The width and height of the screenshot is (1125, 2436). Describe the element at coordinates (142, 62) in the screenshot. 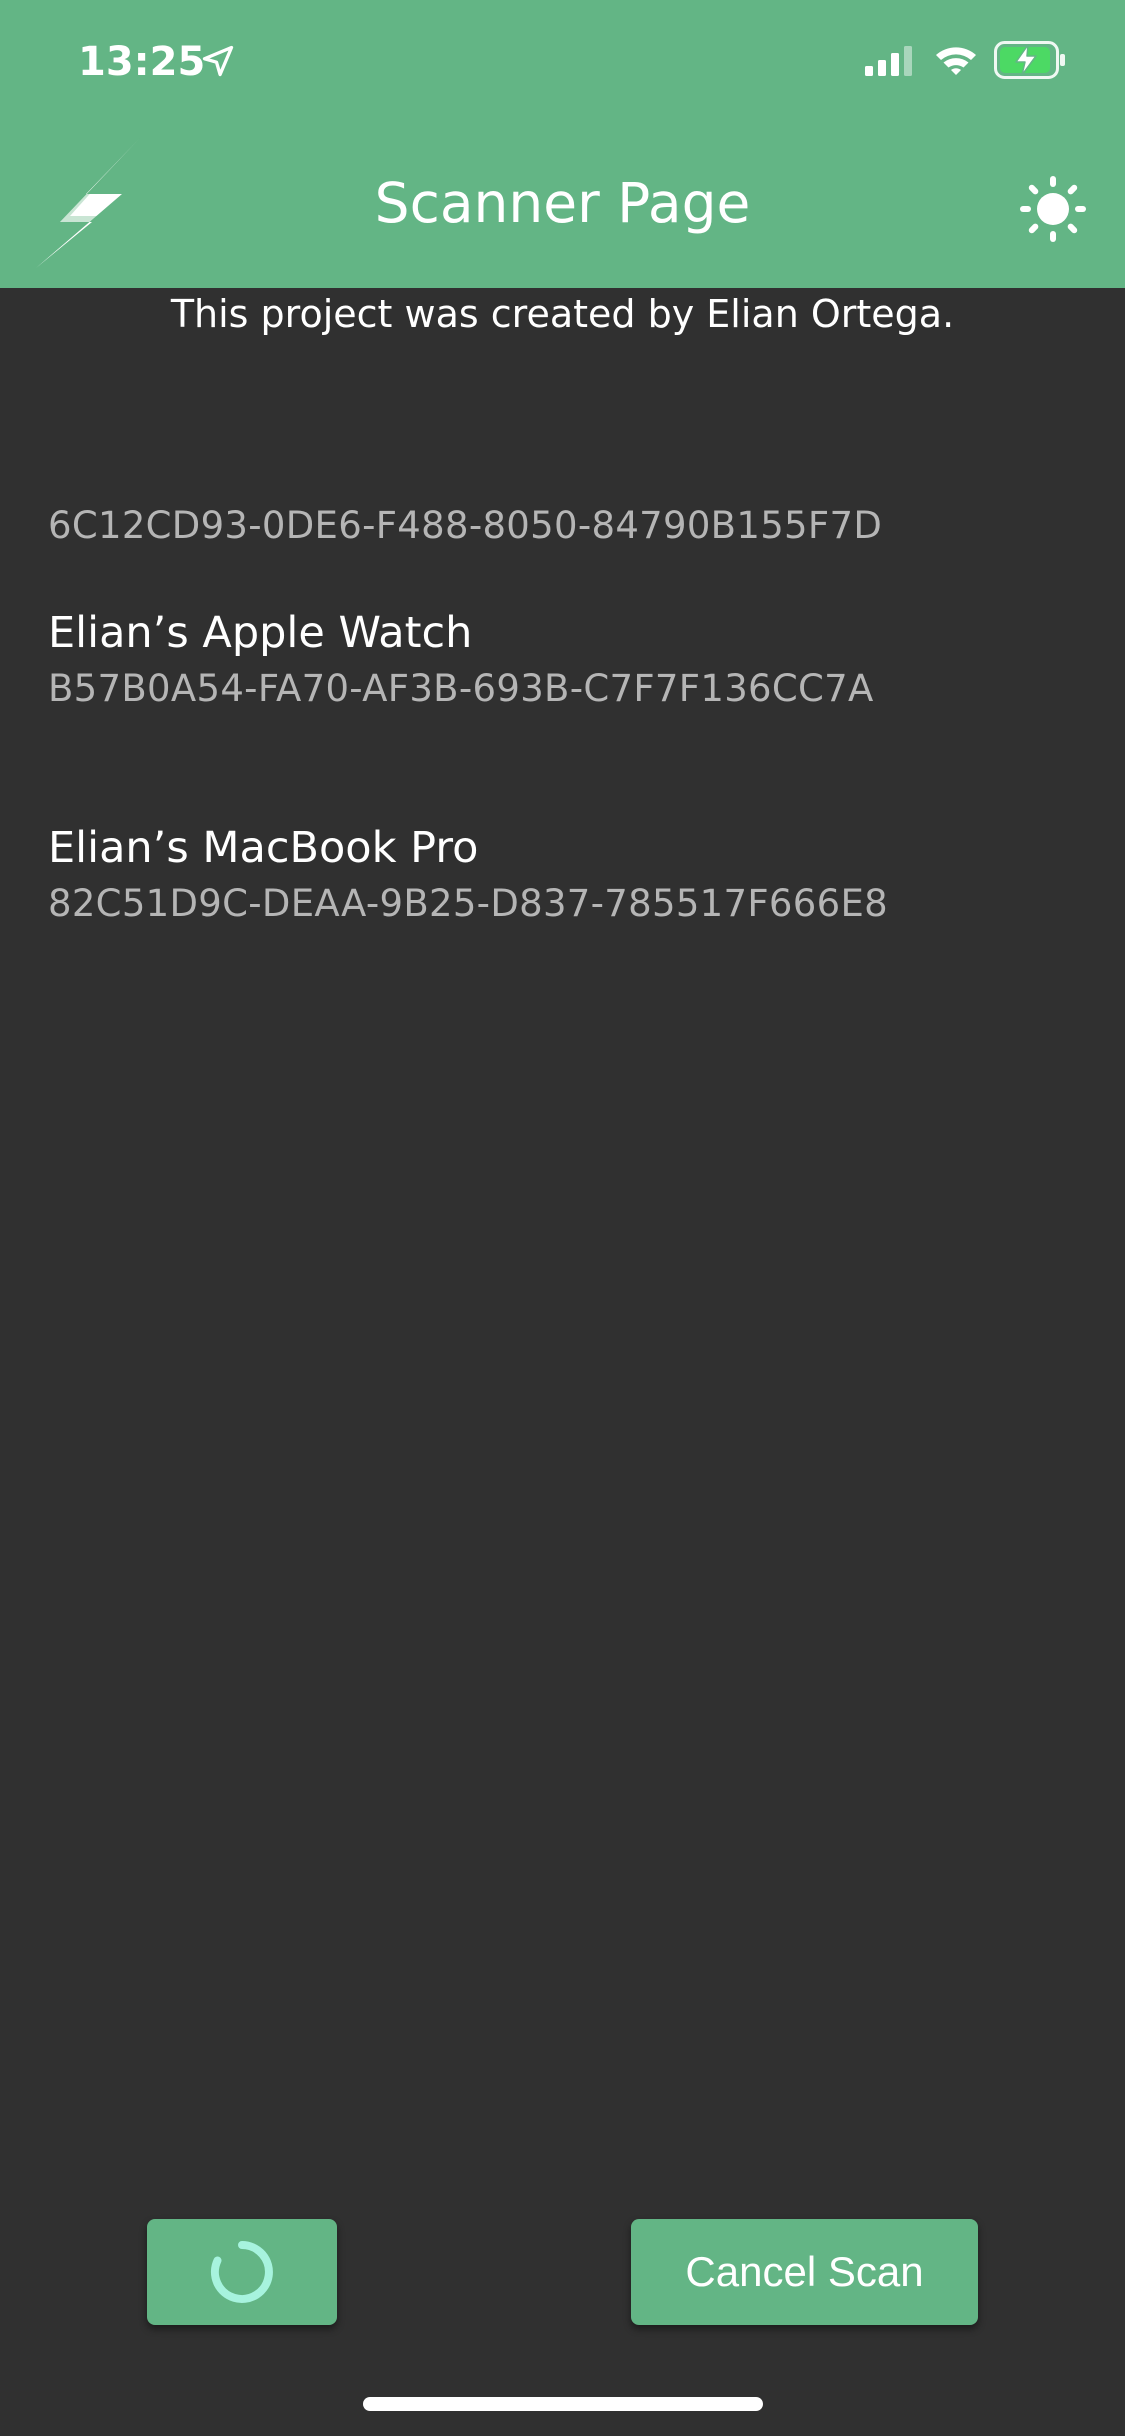

I see `status-time: 13:25` at that location.